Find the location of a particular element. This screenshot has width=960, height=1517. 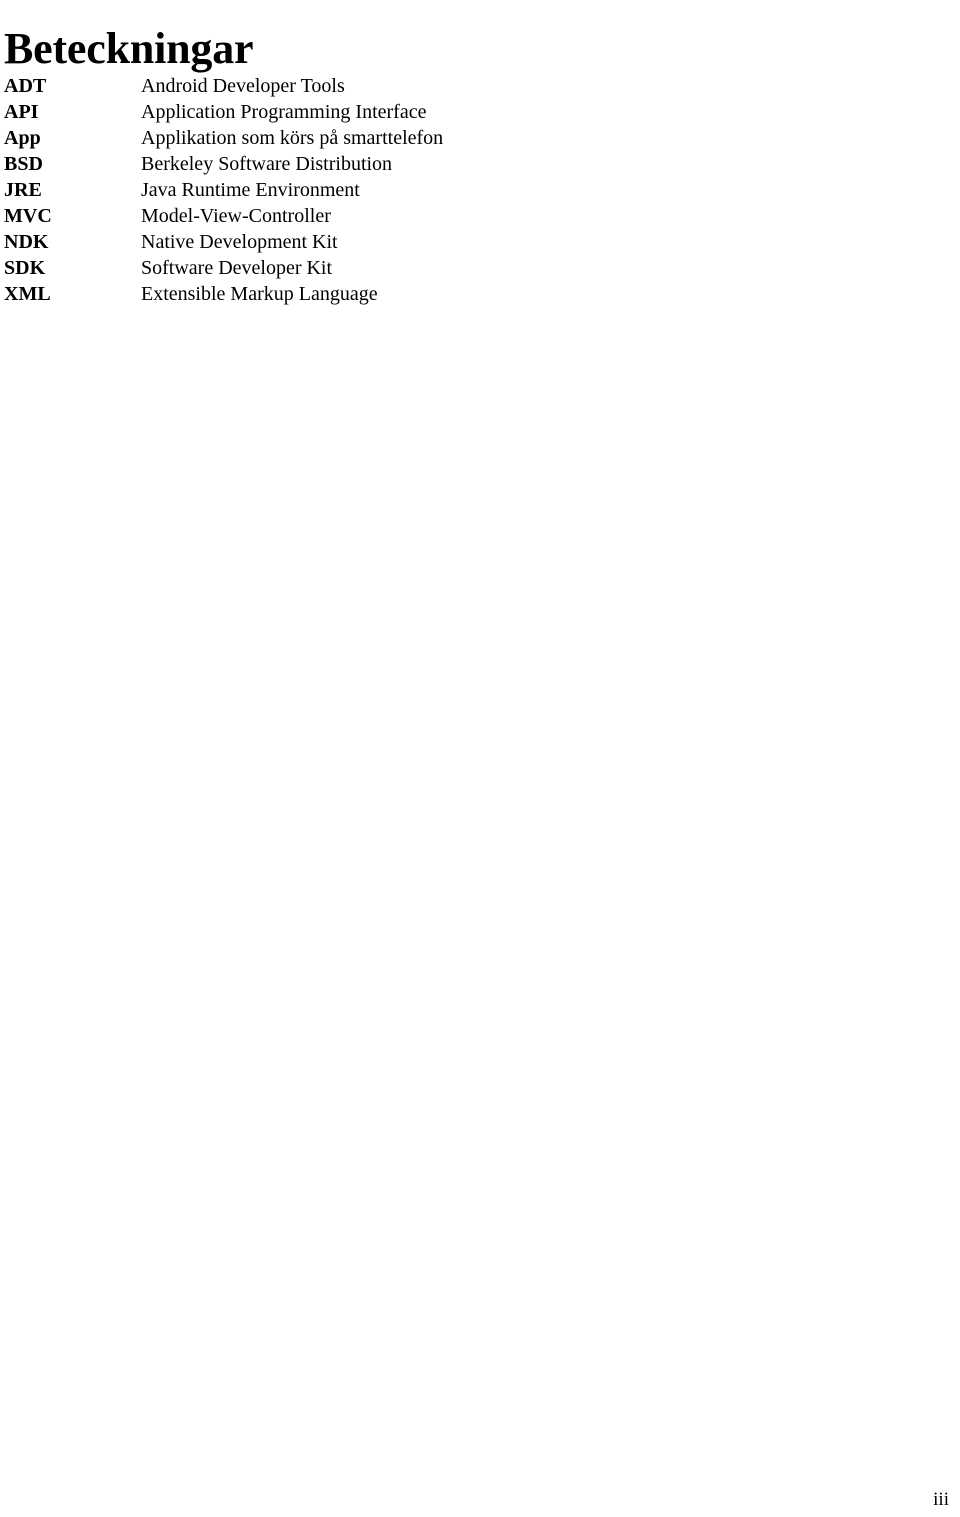

abbreviation-definition: Extensible Markup Language is located at coordinates (259, 294).